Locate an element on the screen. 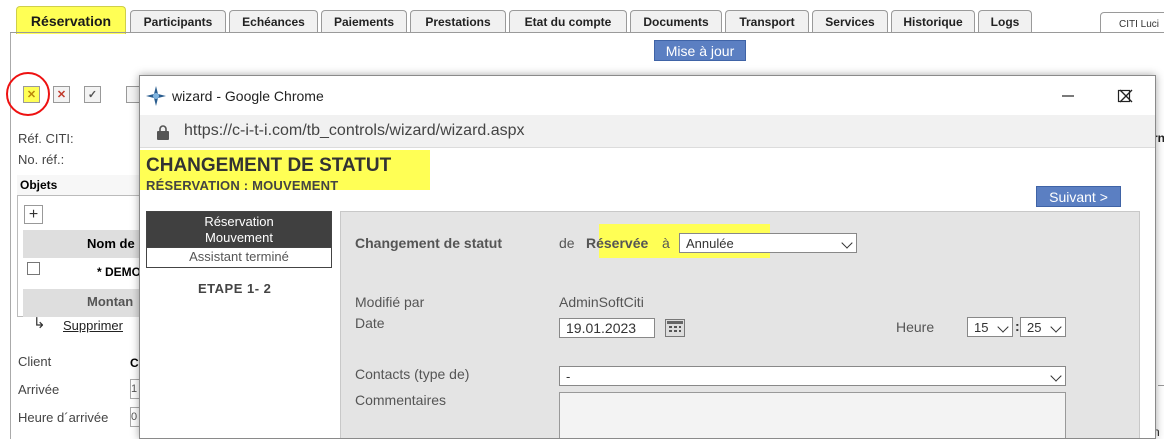  calendar-icon is located at coordinates (675, 328).